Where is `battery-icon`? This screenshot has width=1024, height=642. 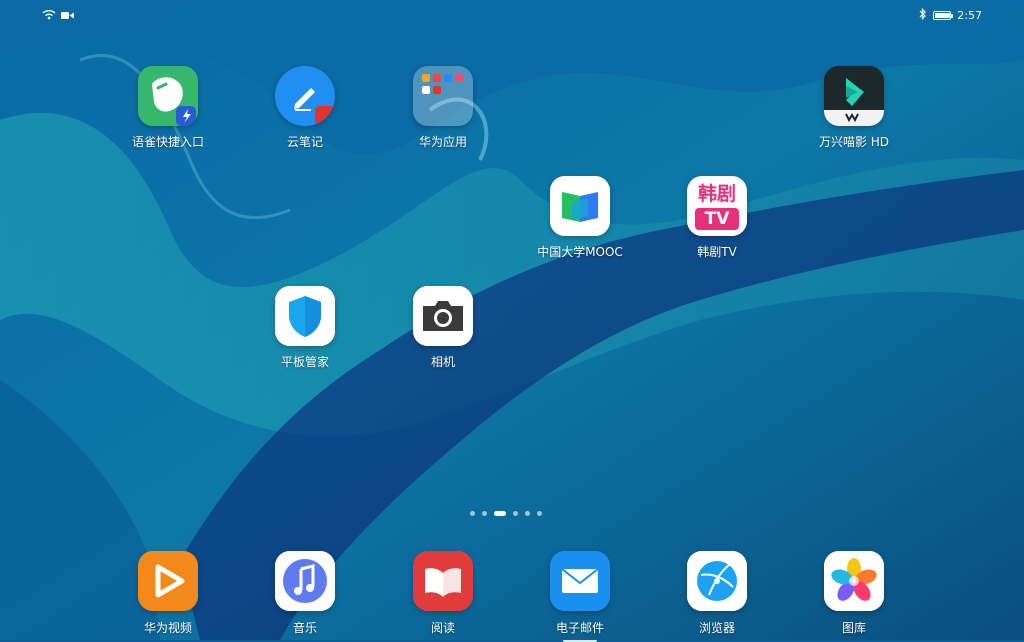 battery-icon is located at coordinates (943, 15).